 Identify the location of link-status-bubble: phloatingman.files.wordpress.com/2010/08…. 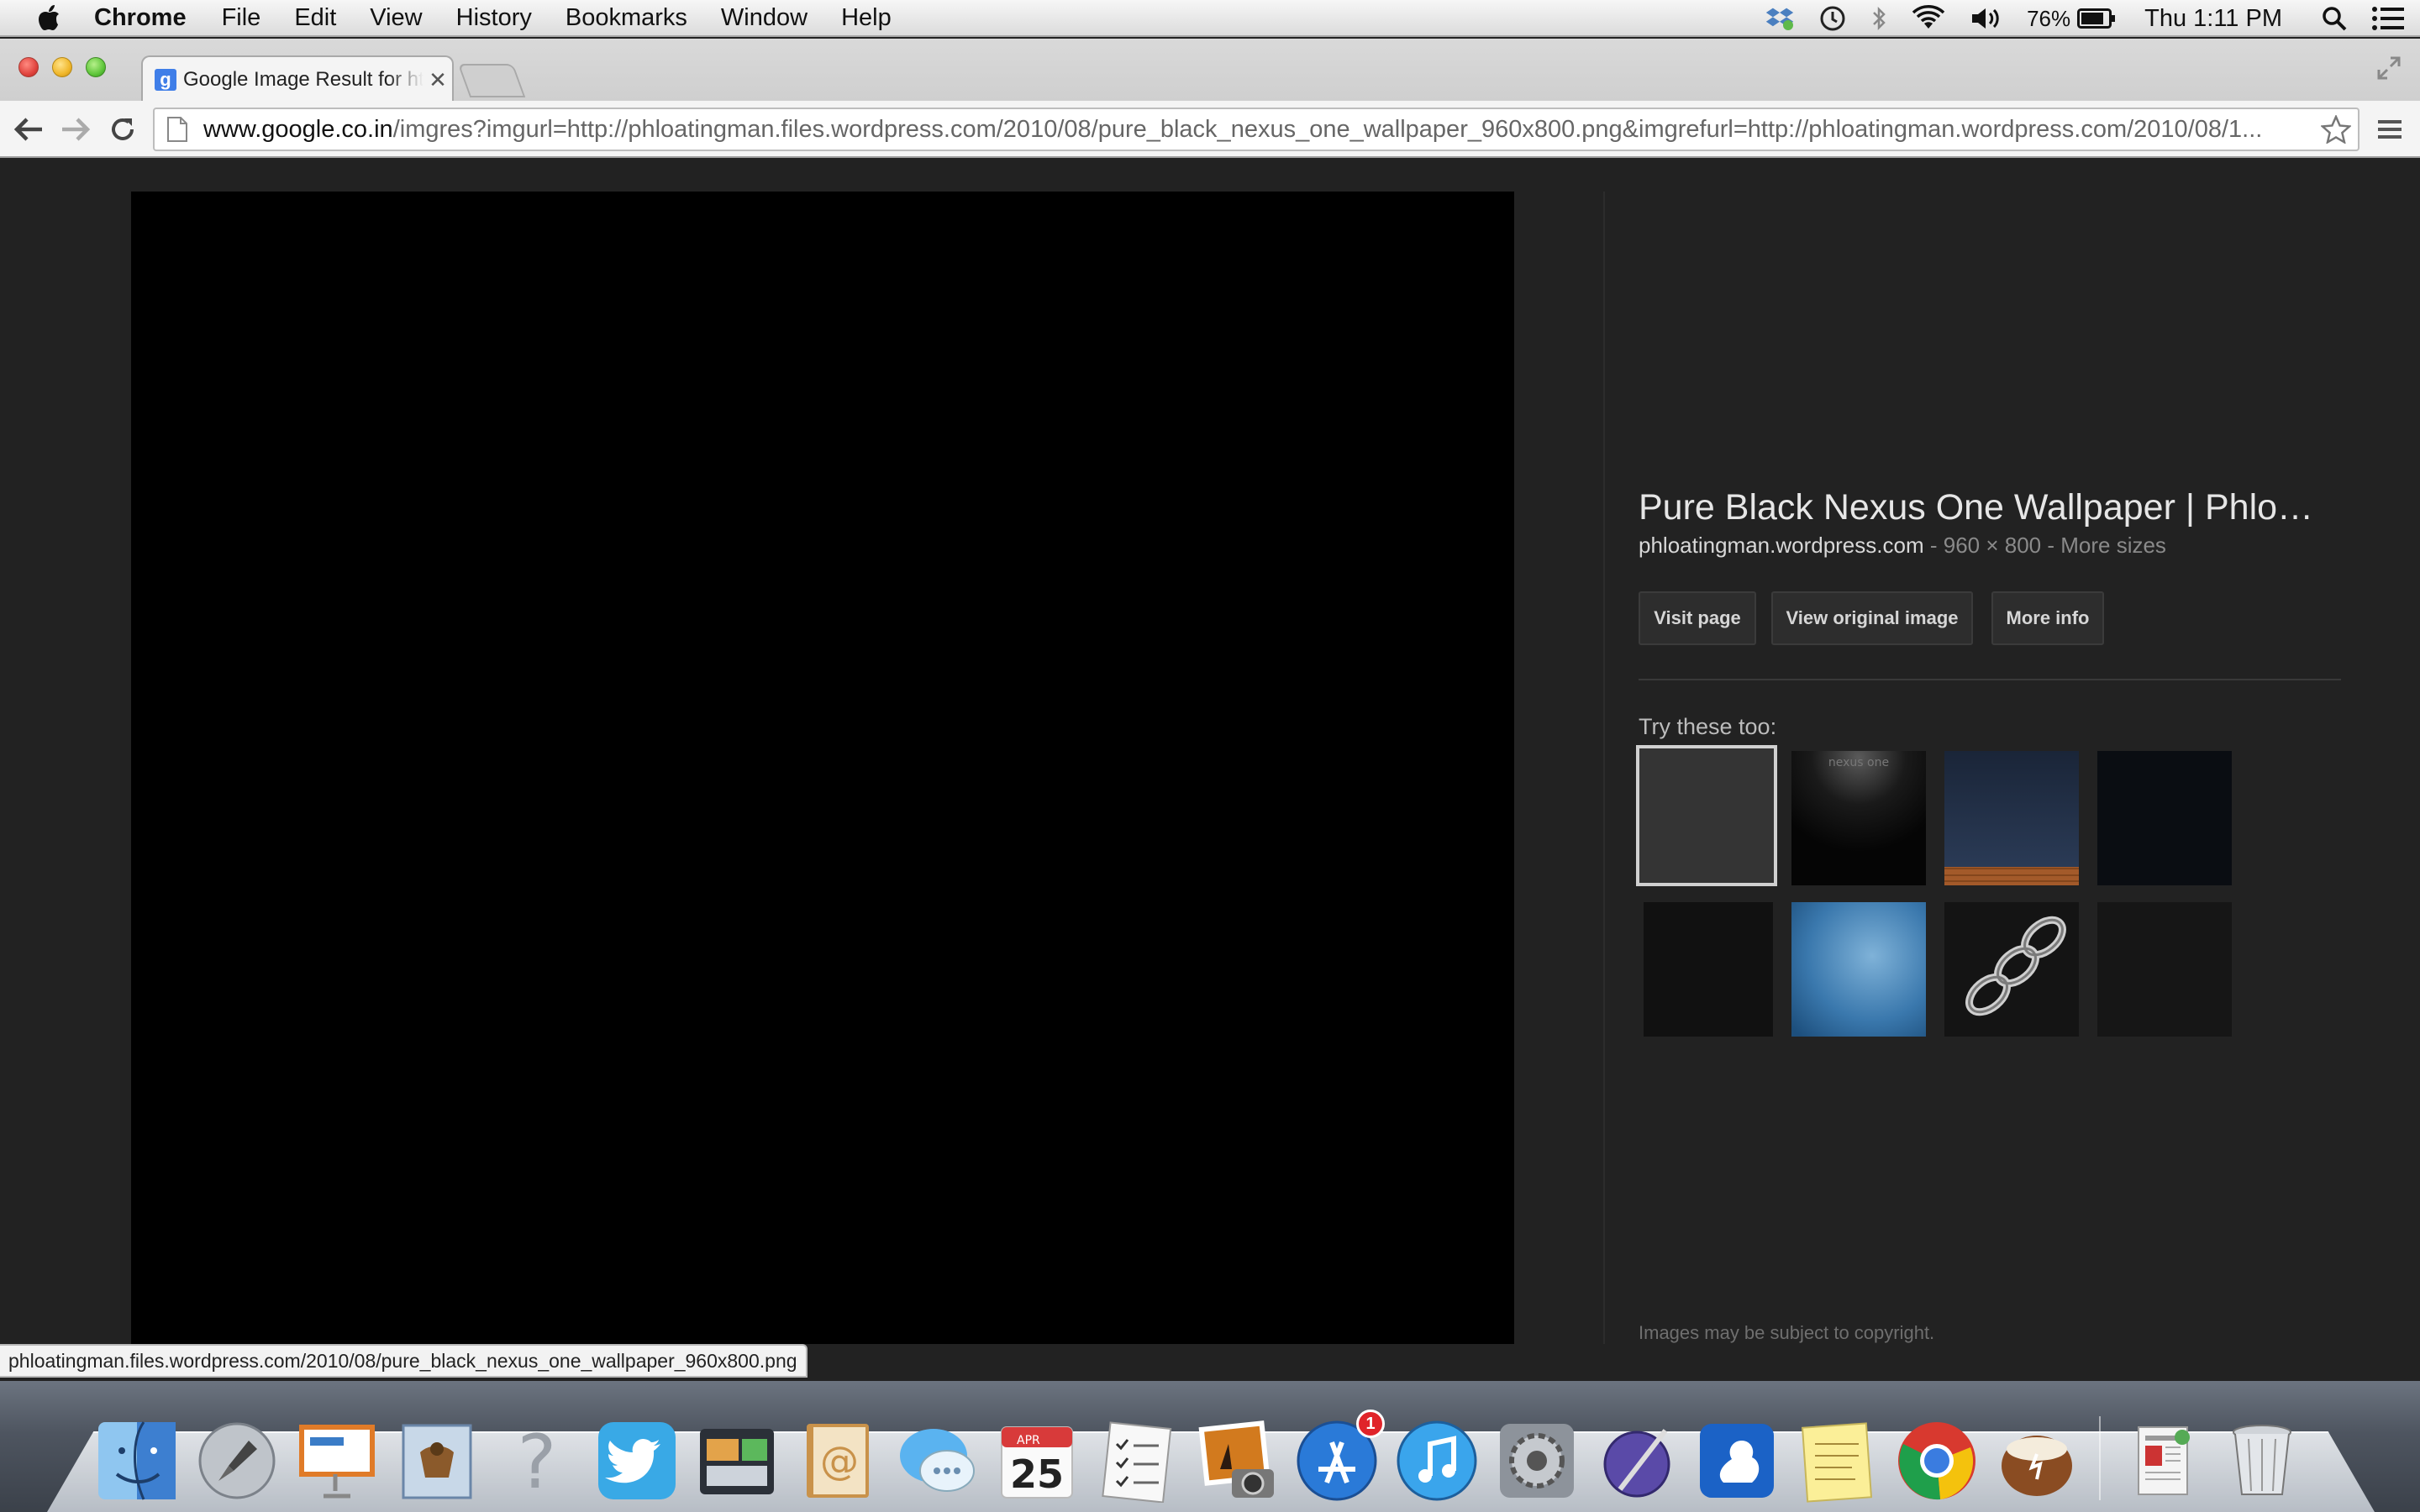
(404, 1361).